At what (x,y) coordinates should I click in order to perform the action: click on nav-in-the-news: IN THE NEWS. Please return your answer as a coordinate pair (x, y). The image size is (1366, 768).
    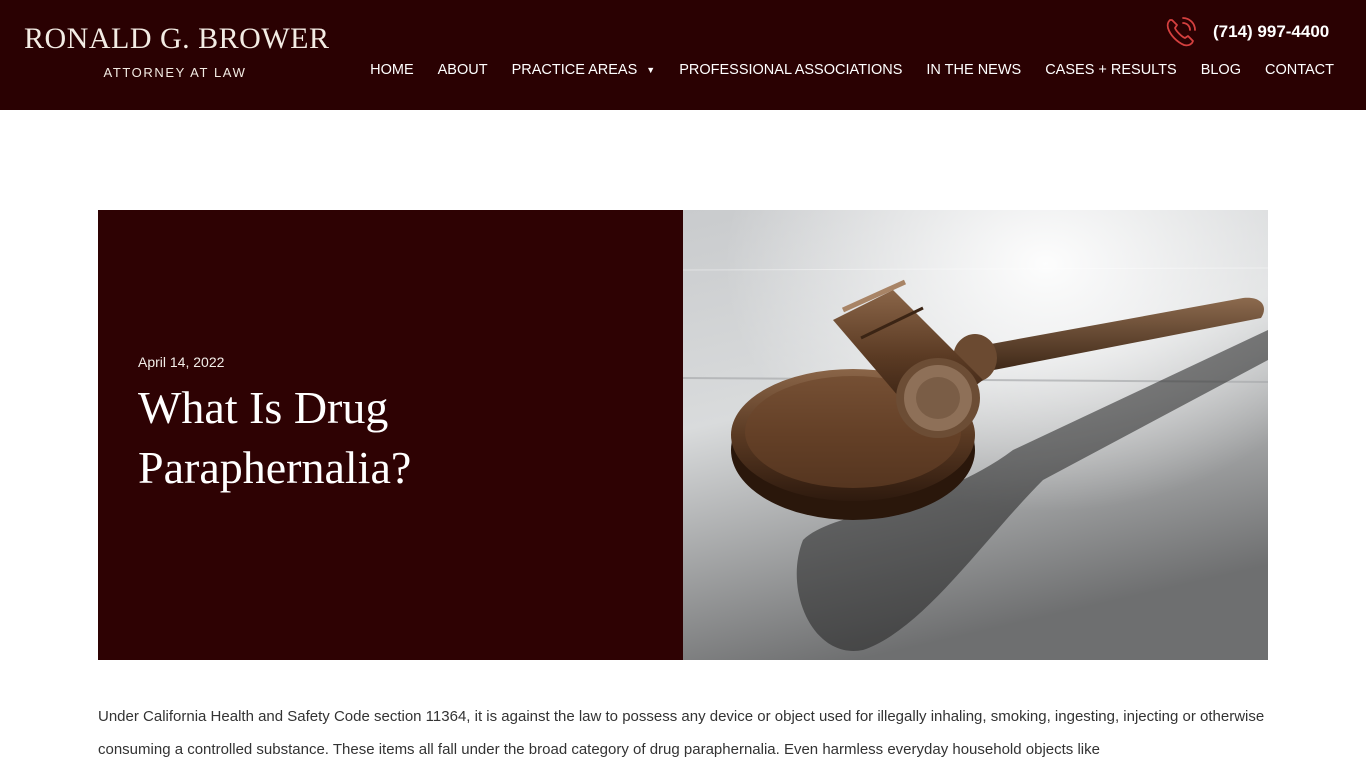
    Looking at the image, I should click on (973, 70).